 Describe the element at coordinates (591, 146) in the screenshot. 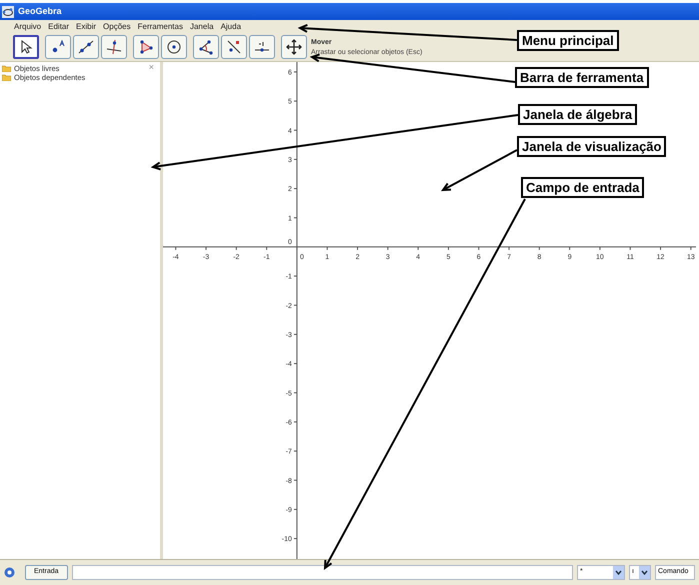

I see `callout-label: Janela de visualização` at that location.